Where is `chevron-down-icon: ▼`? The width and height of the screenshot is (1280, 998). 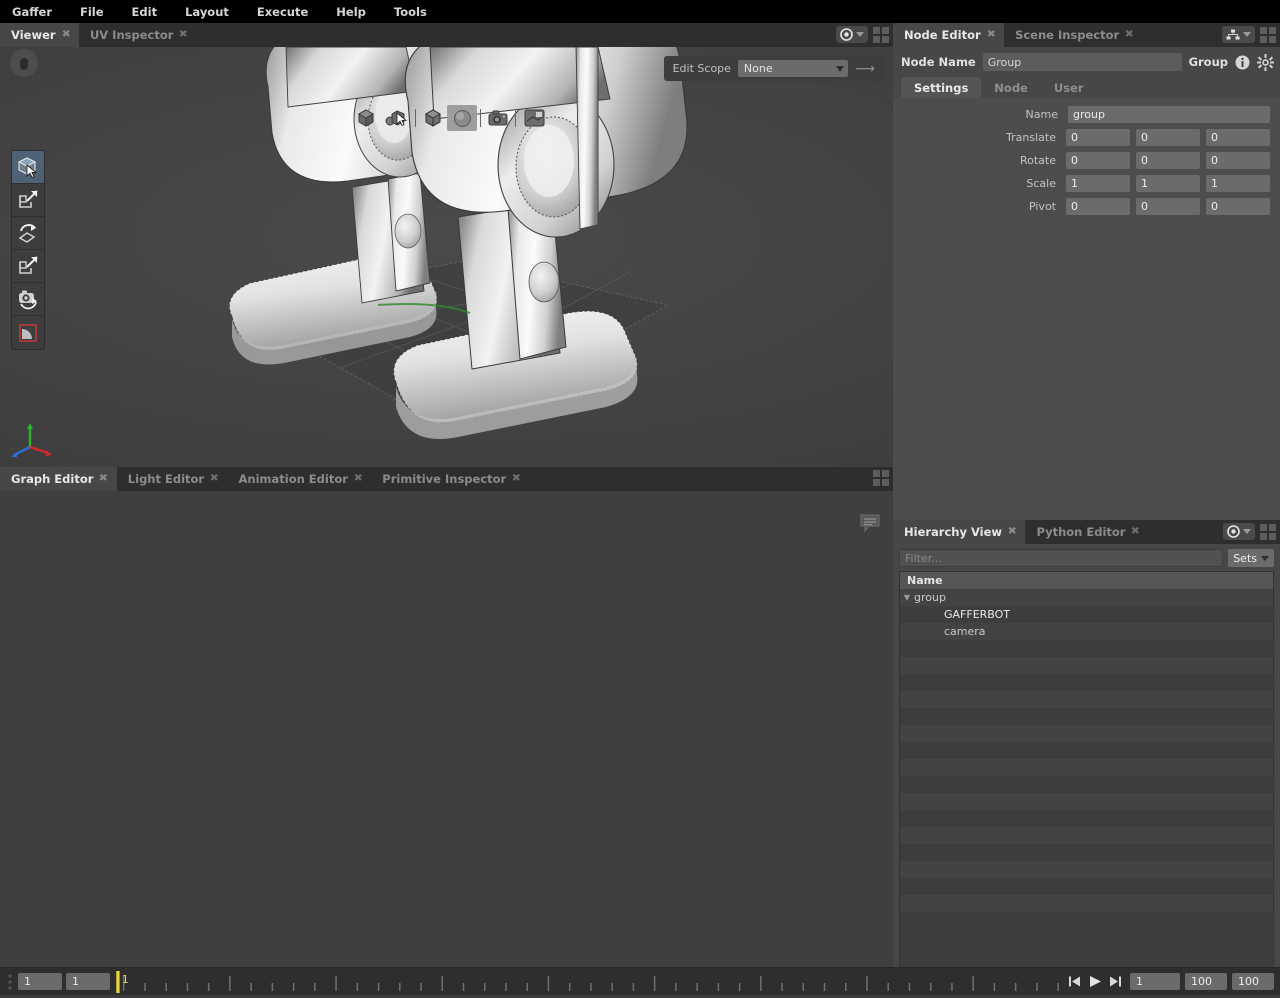
chevron-down-icon: ▼ is located at coordinates (907, 597).